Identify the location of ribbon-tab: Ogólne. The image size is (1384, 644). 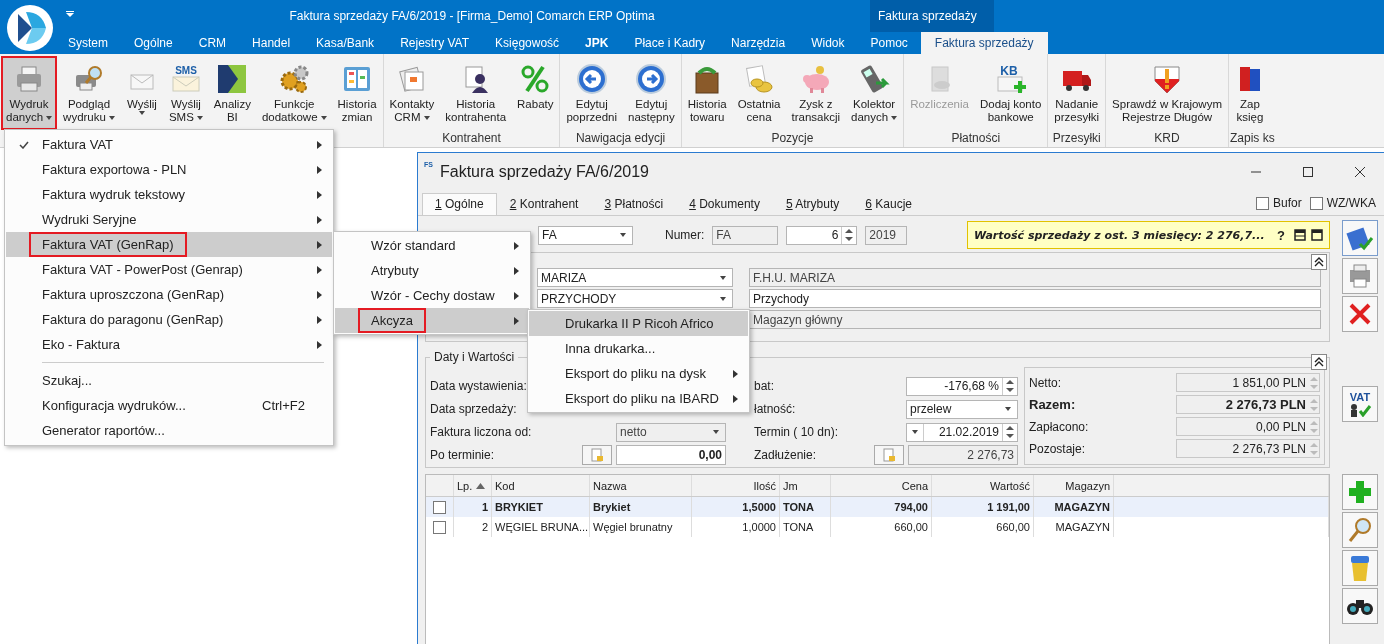
(153, 43).